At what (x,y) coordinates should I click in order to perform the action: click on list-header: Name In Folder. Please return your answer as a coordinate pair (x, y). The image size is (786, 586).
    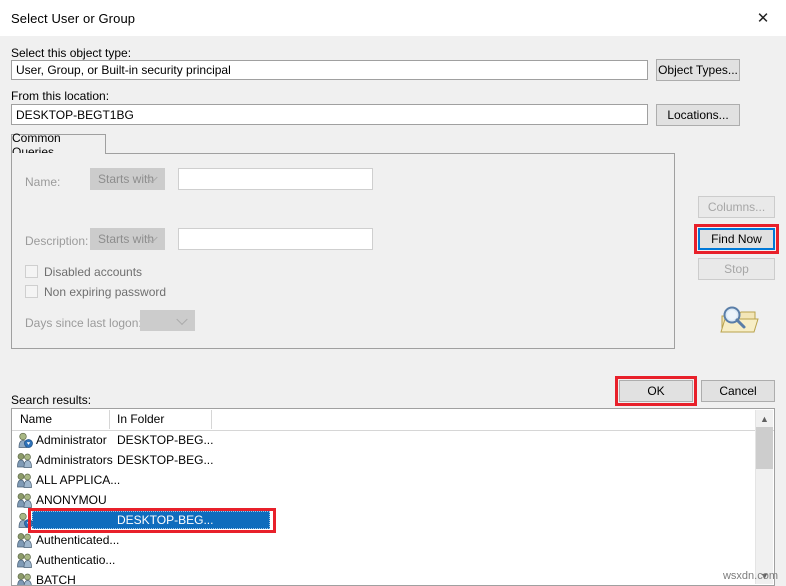
    Looking at the image, I should click on (393, 420).